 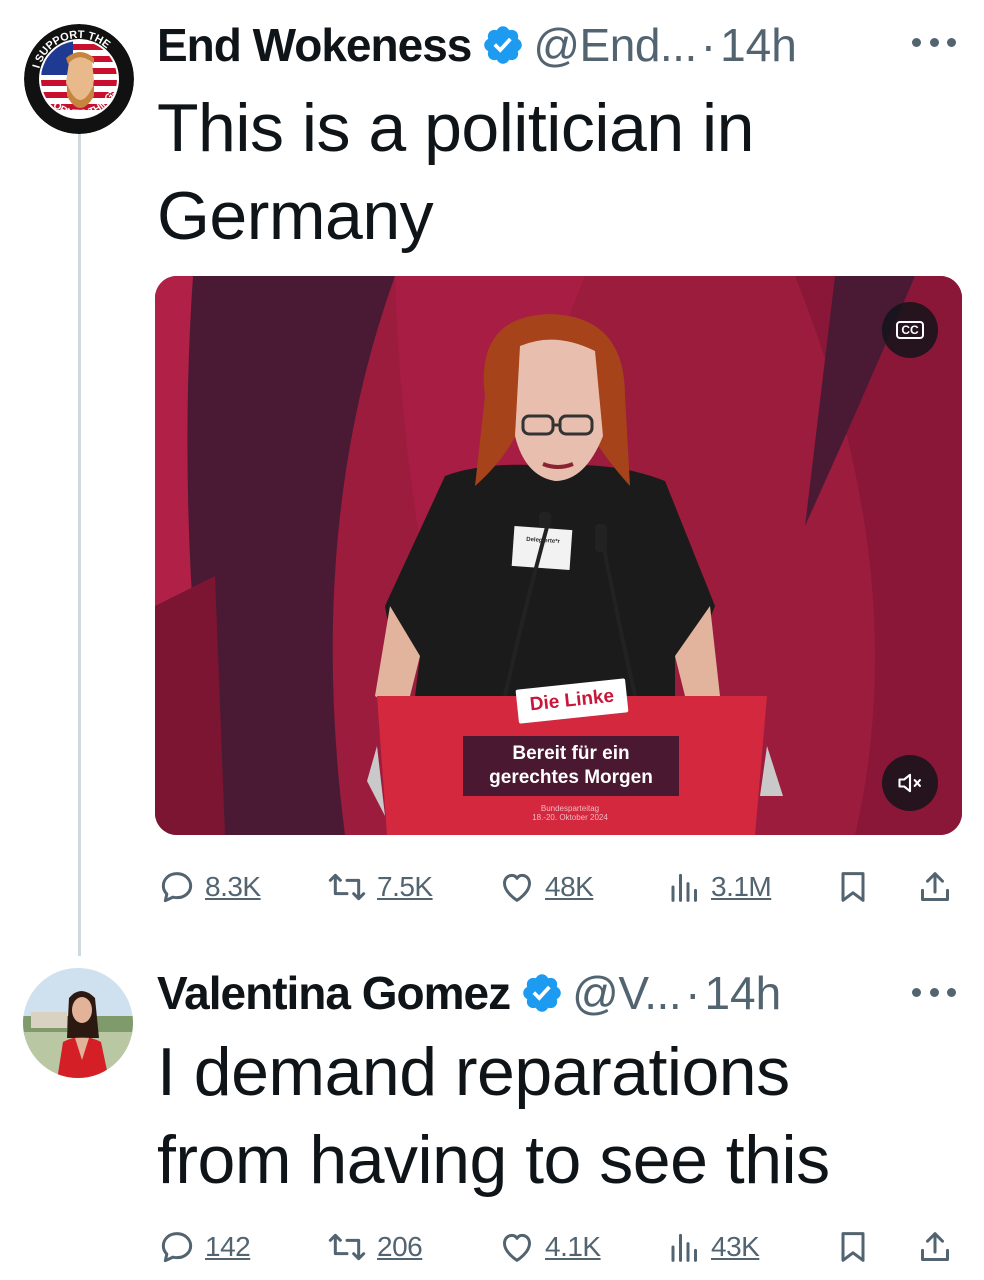 I want to click on like-button: 4.1K, so click(x=549, y=1247).